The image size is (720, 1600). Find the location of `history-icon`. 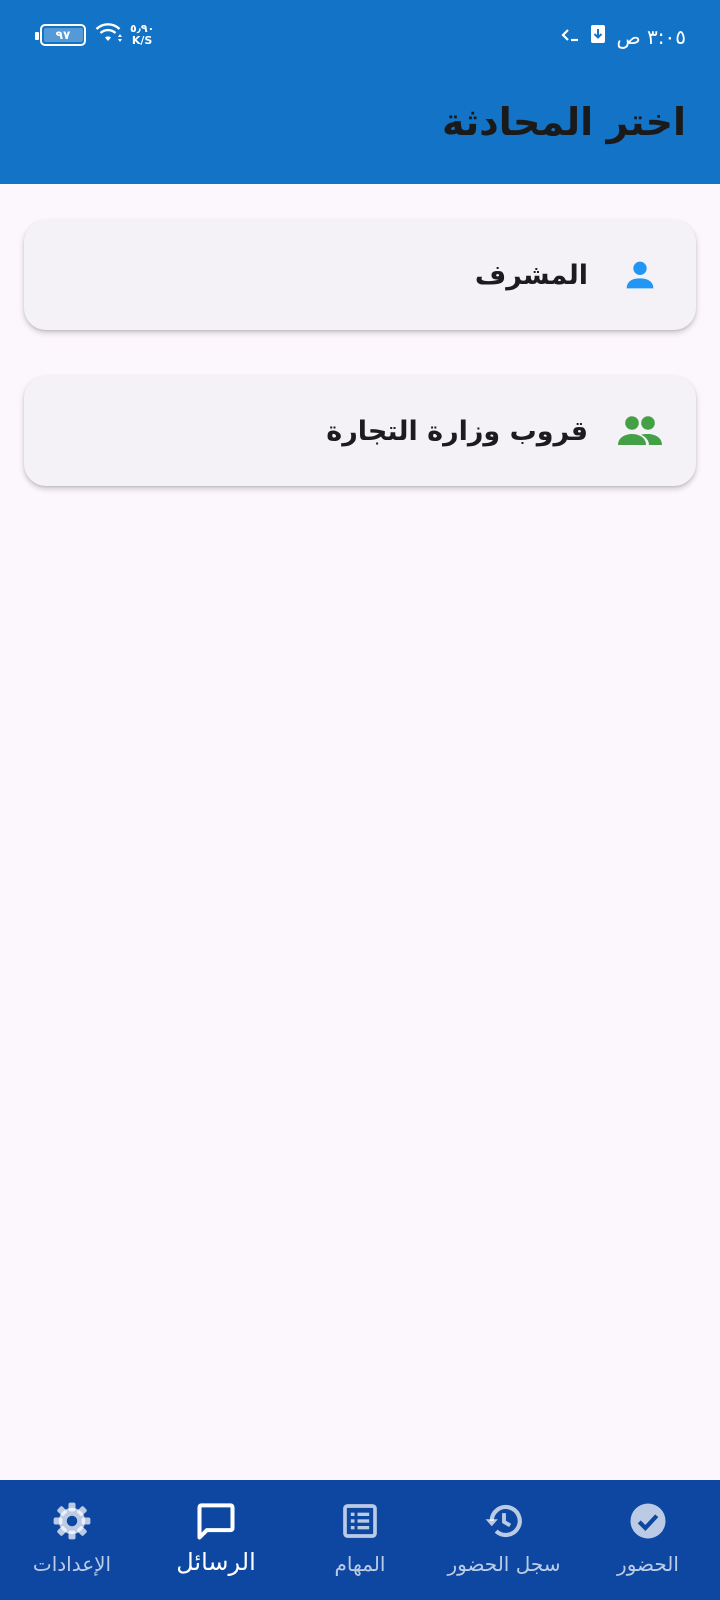

history-icon is located at coordinates (504, 1521).